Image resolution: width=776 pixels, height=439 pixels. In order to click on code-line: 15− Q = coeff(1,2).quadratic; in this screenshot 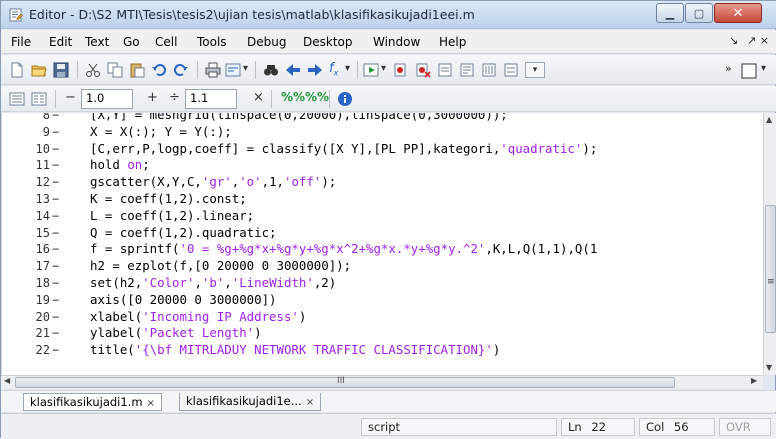, I will do `click(382, 233)`.